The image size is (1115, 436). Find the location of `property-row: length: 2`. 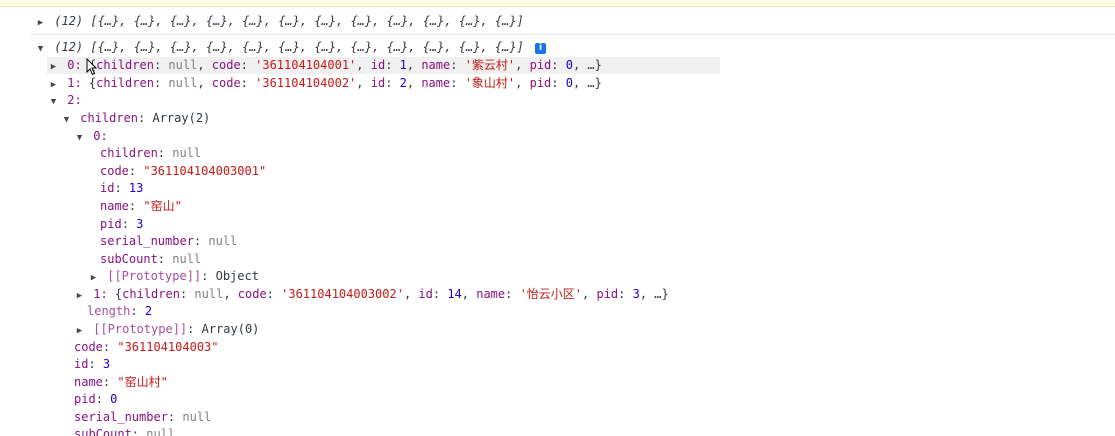

property-row: length: 2 is located at coordinates (119, 311).